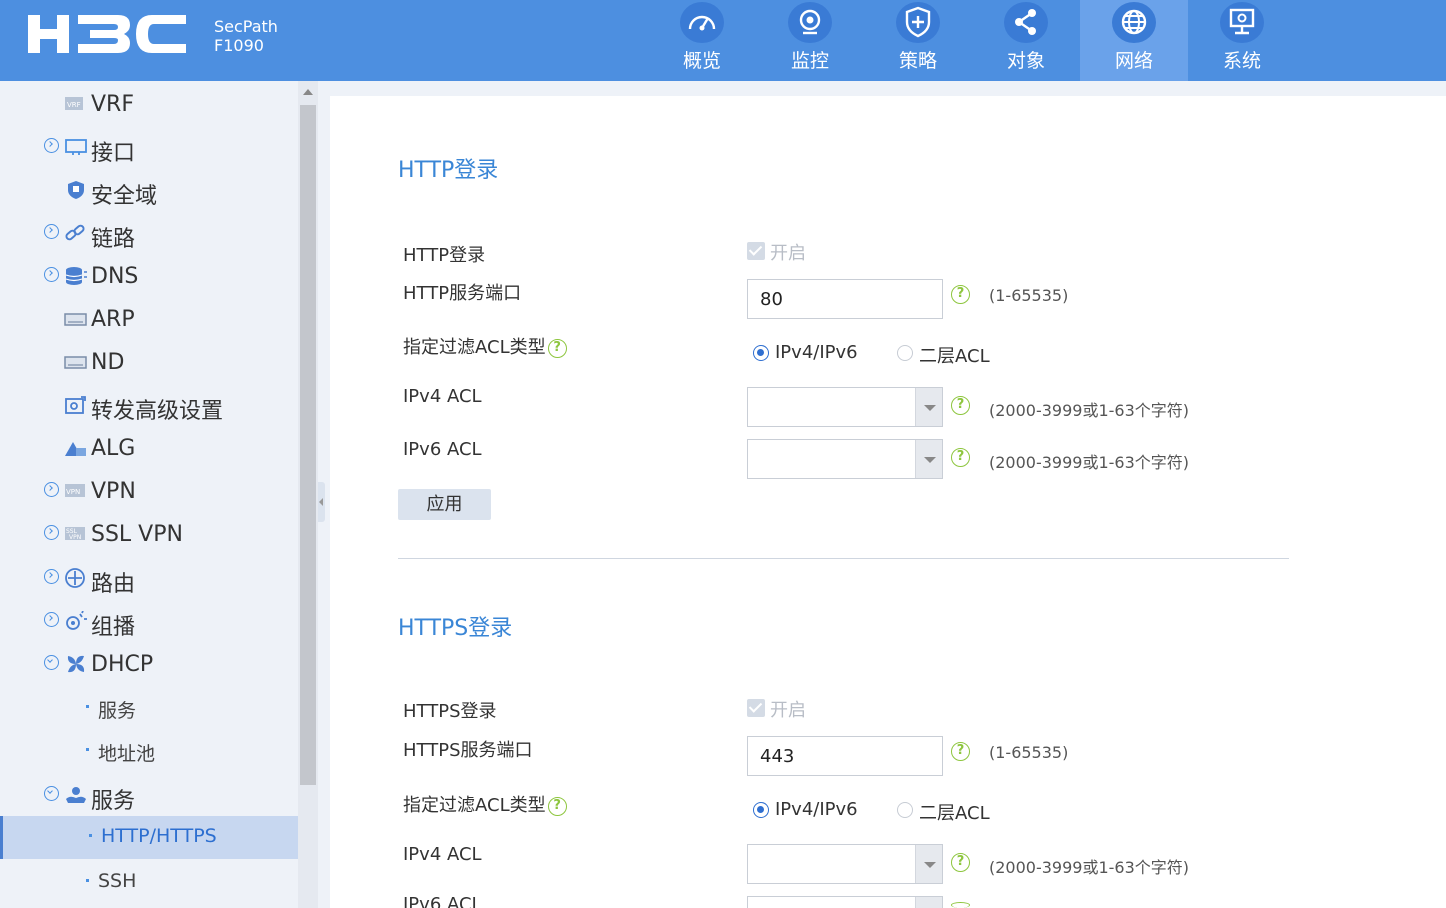 This screenshot has height=908, width=1446. Describe the element at coordinates (756, 251) in the screenshot. I see `http-enable-checkbox` at that location.